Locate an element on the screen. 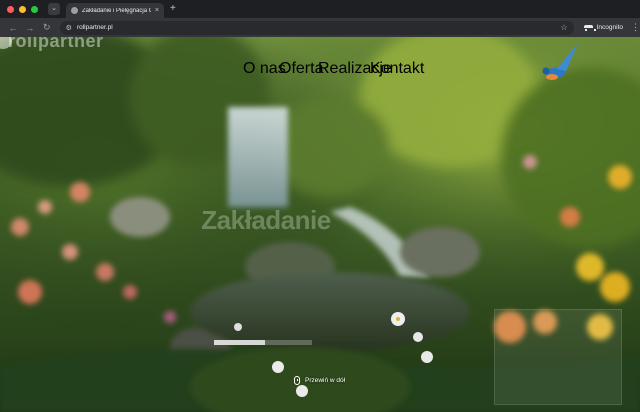 The height and width of the screenshot is (412, 640). mouse-scroll-icon is located at coordinates (297, 380).